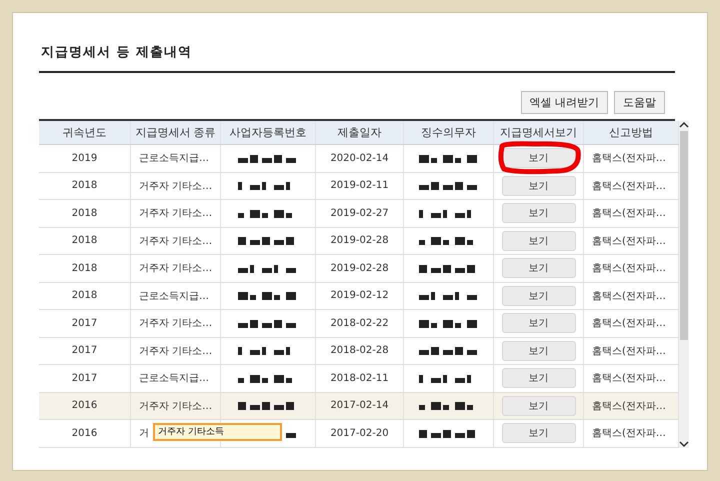 Image resolution: width=720 pixels, height=481 pixels. I want to click on toolbar-button: 엑셀 내려받기, so click(564, 102).